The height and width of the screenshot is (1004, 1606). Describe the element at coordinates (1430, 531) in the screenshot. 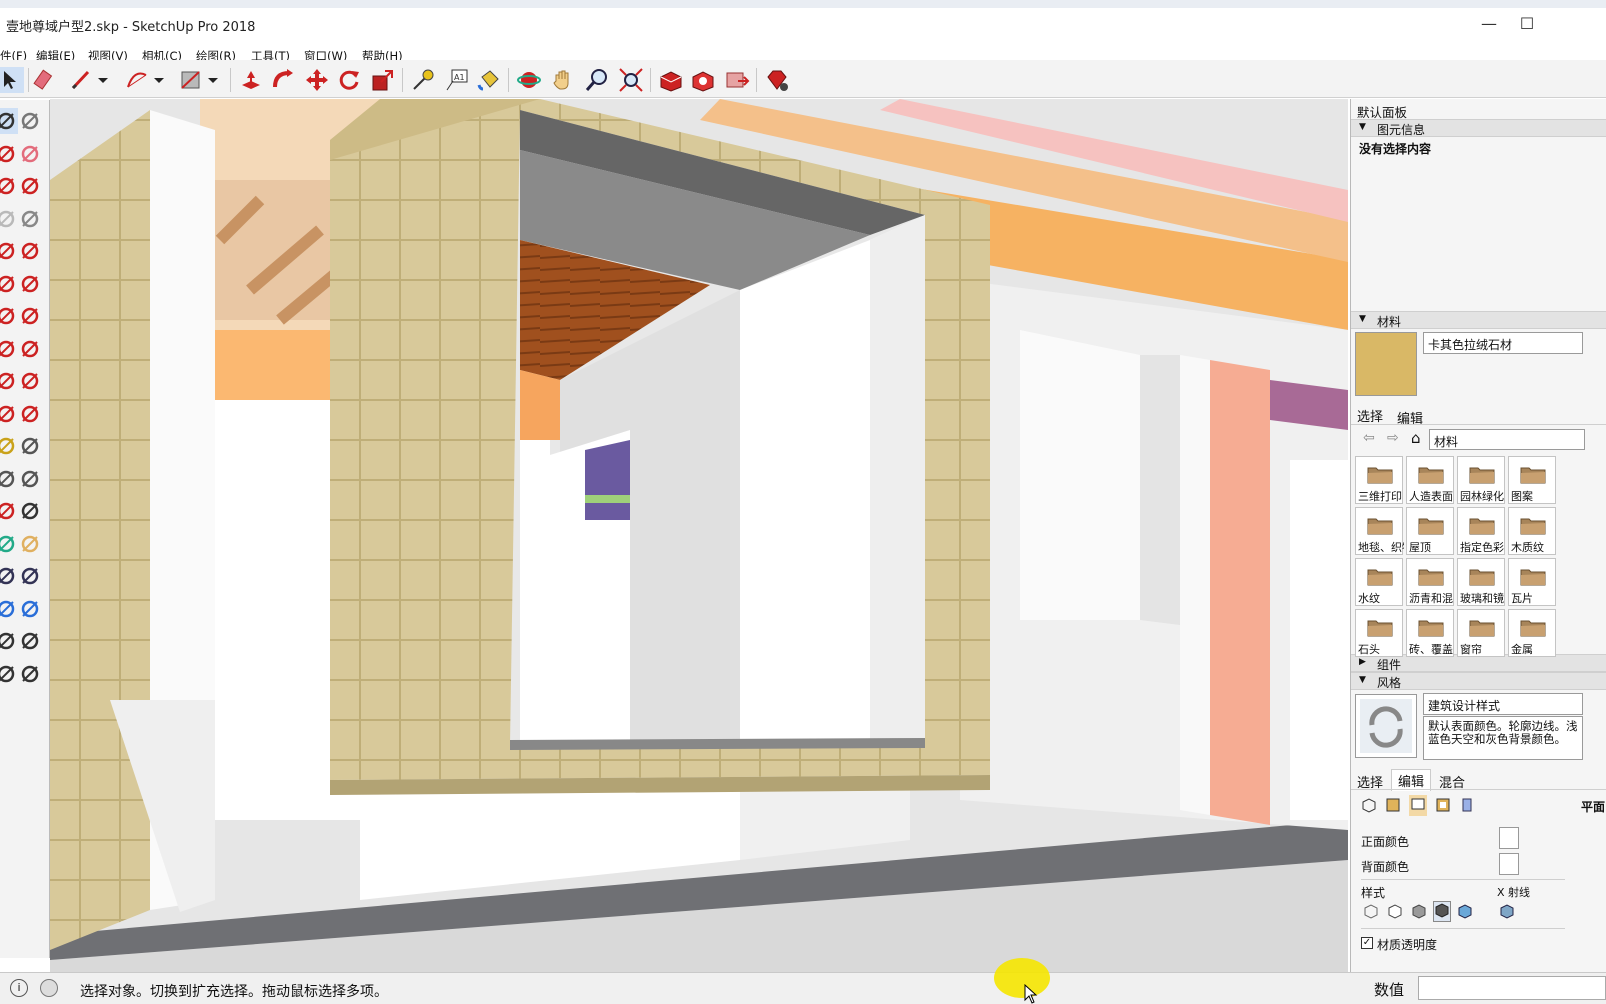

I see `material-folder-tile: 屋顶` at that location.